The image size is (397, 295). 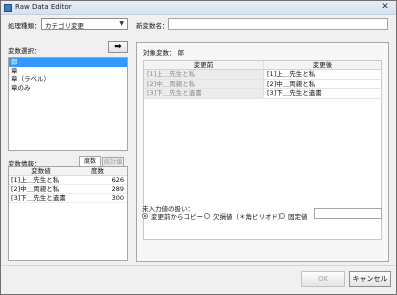 What do you see at coordinates (117, 180) in the screenshot?
I see `cell-count: 626` at bounding box center [117, 180].